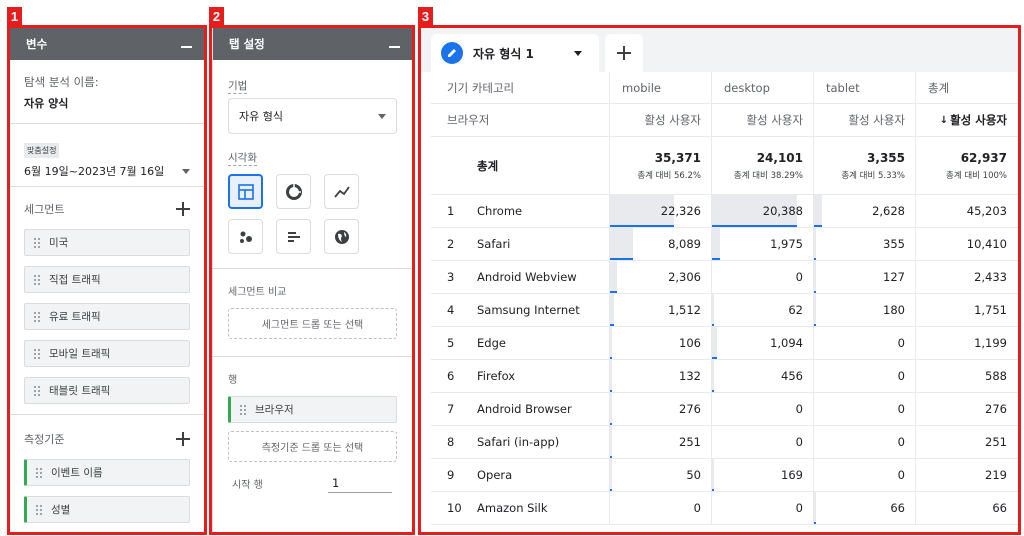 The height and width of the screenshot is (536, 1024). Describe the element at coordinates (986, 211) in the screenshot. I see `metric-value: 45,203` at that location.